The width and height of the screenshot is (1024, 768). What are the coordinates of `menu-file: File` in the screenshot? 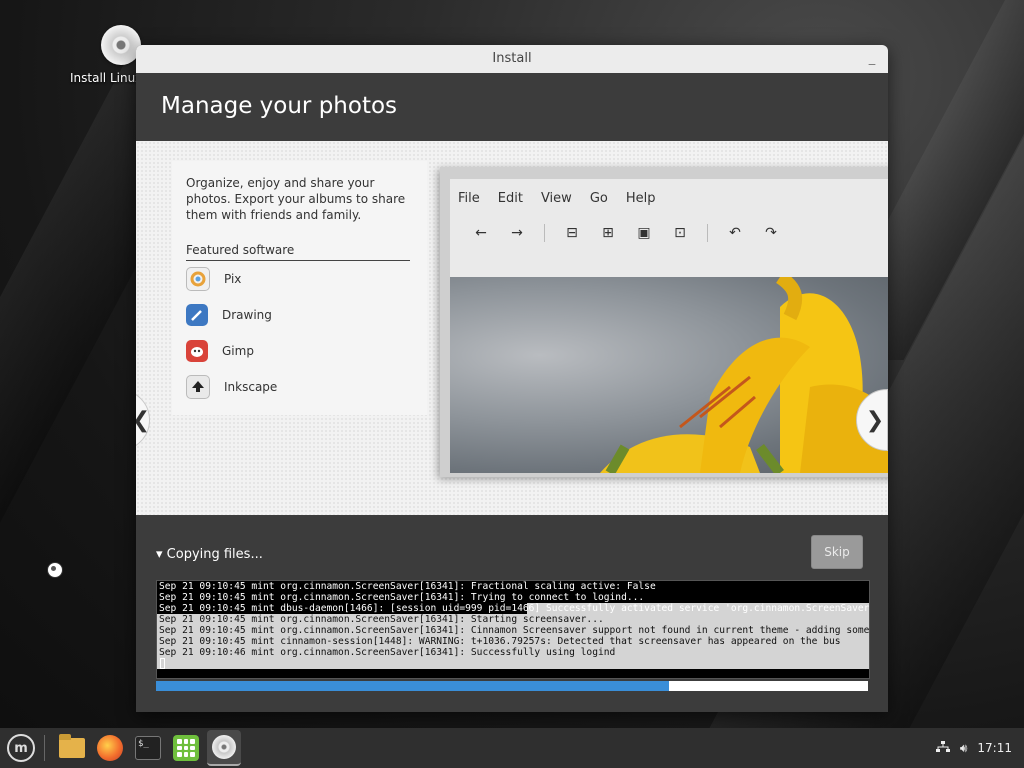 It's located at (469, 198).